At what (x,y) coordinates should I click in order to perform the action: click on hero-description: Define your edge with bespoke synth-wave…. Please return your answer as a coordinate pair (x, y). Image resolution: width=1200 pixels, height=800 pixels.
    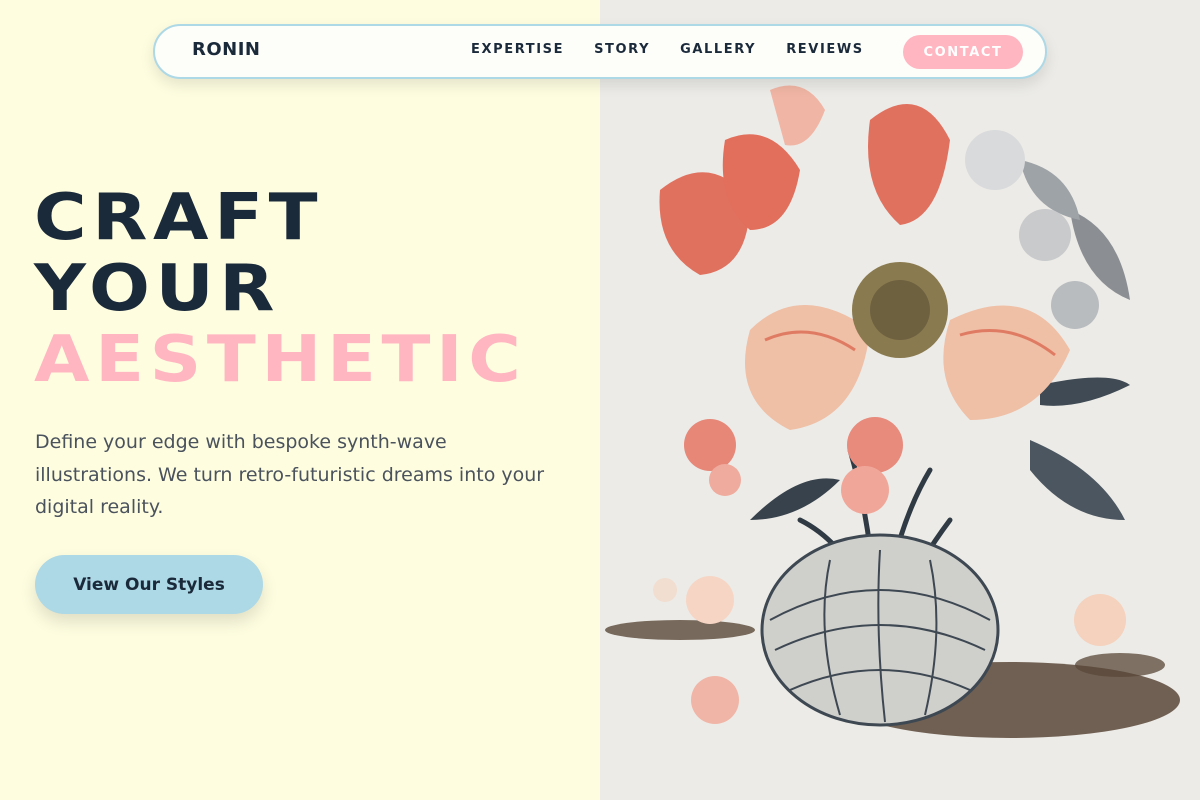
    Looking at the image, I should click on (290, 474).